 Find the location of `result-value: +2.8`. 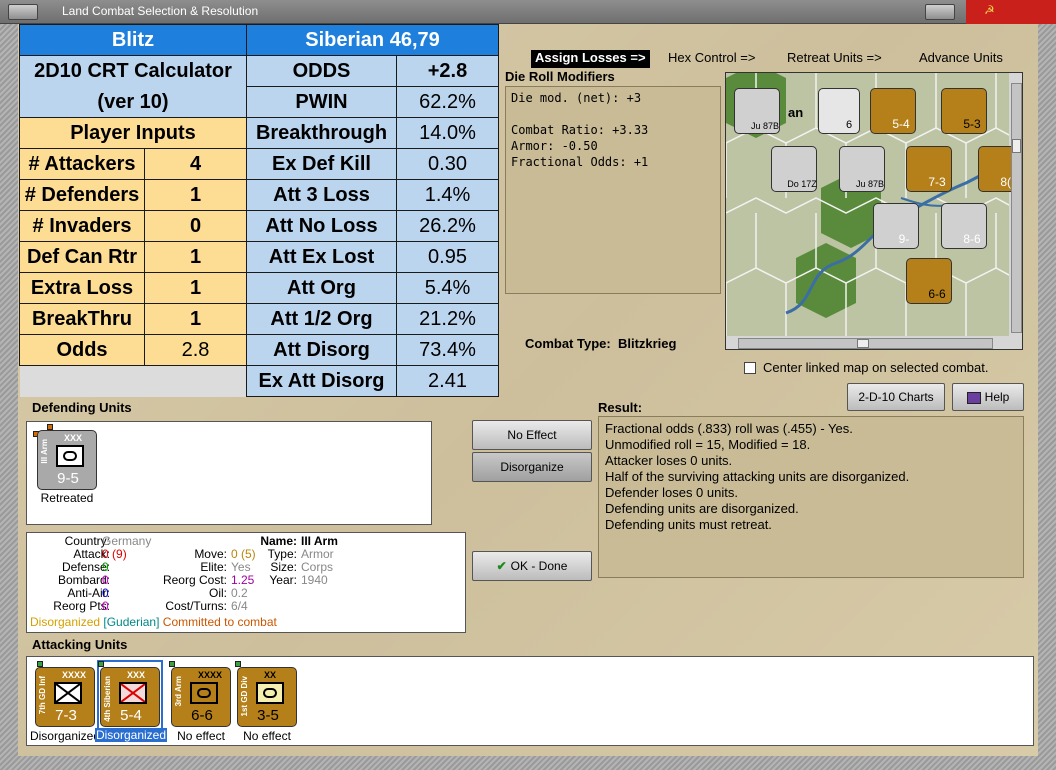

result-value: +2.8 is located at coordinates (447, 71).